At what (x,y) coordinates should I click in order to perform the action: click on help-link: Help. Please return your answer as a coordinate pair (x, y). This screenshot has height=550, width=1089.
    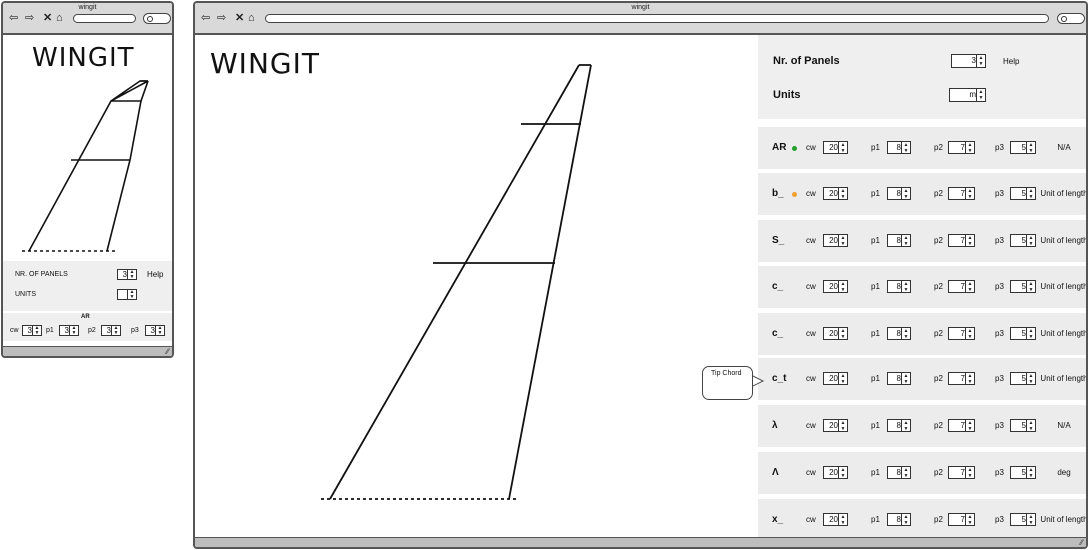
    Looking at the image, I should click on (1011, 61).